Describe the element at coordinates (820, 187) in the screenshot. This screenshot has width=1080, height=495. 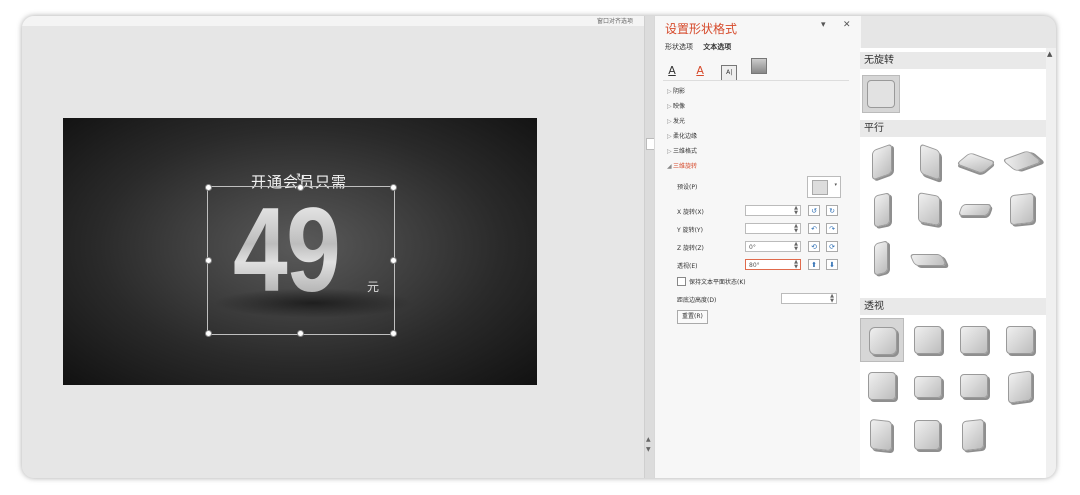
I see `preset-swatch` at that location.